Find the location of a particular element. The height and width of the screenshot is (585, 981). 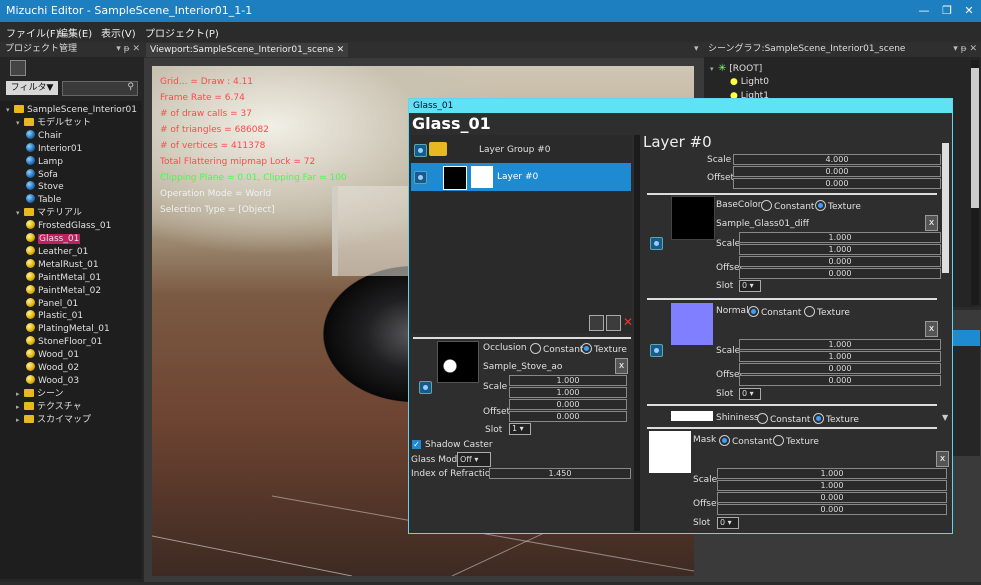

normal-texture-radio: Texture is located at coordinates (827, 312).